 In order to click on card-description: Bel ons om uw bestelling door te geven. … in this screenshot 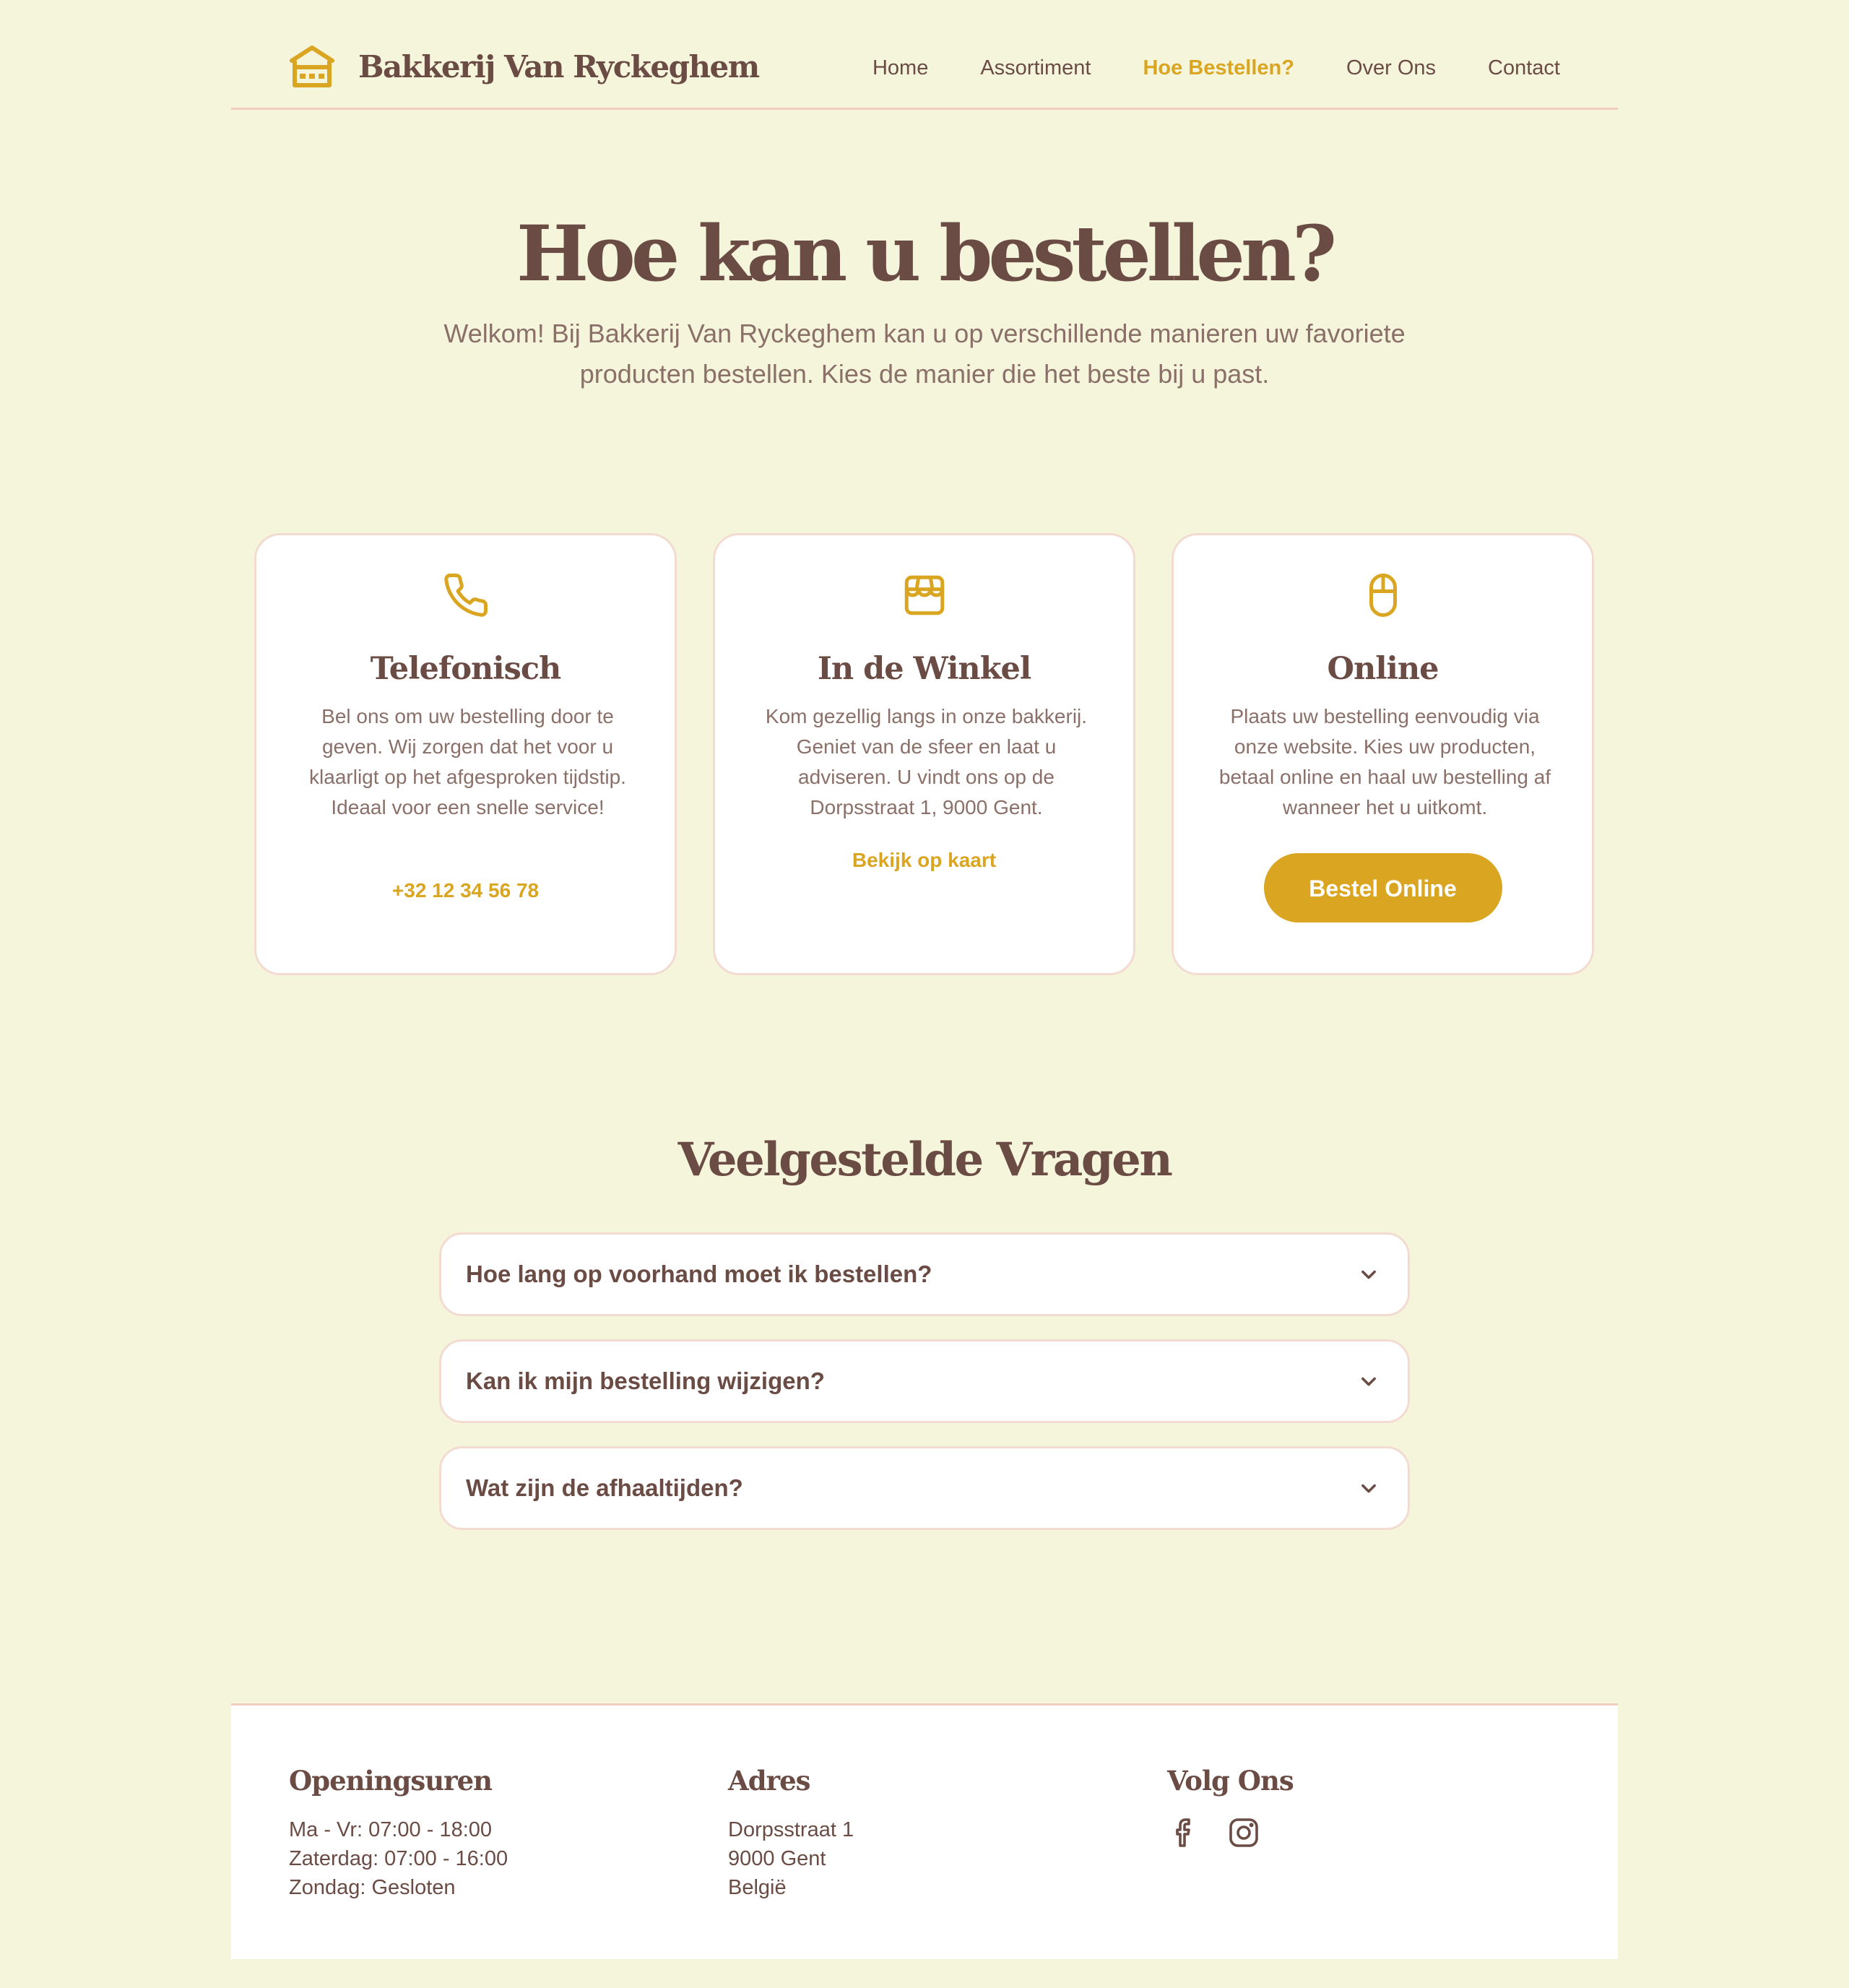, I will do `click(468, 761)`.